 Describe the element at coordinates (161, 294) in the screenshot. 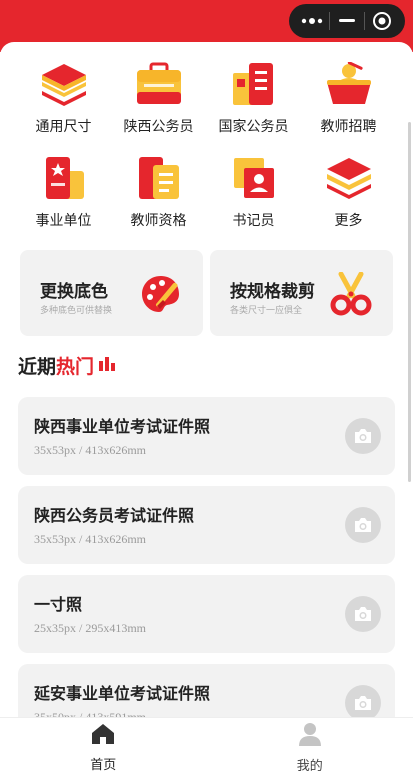

I see `palette-icon` at that location.